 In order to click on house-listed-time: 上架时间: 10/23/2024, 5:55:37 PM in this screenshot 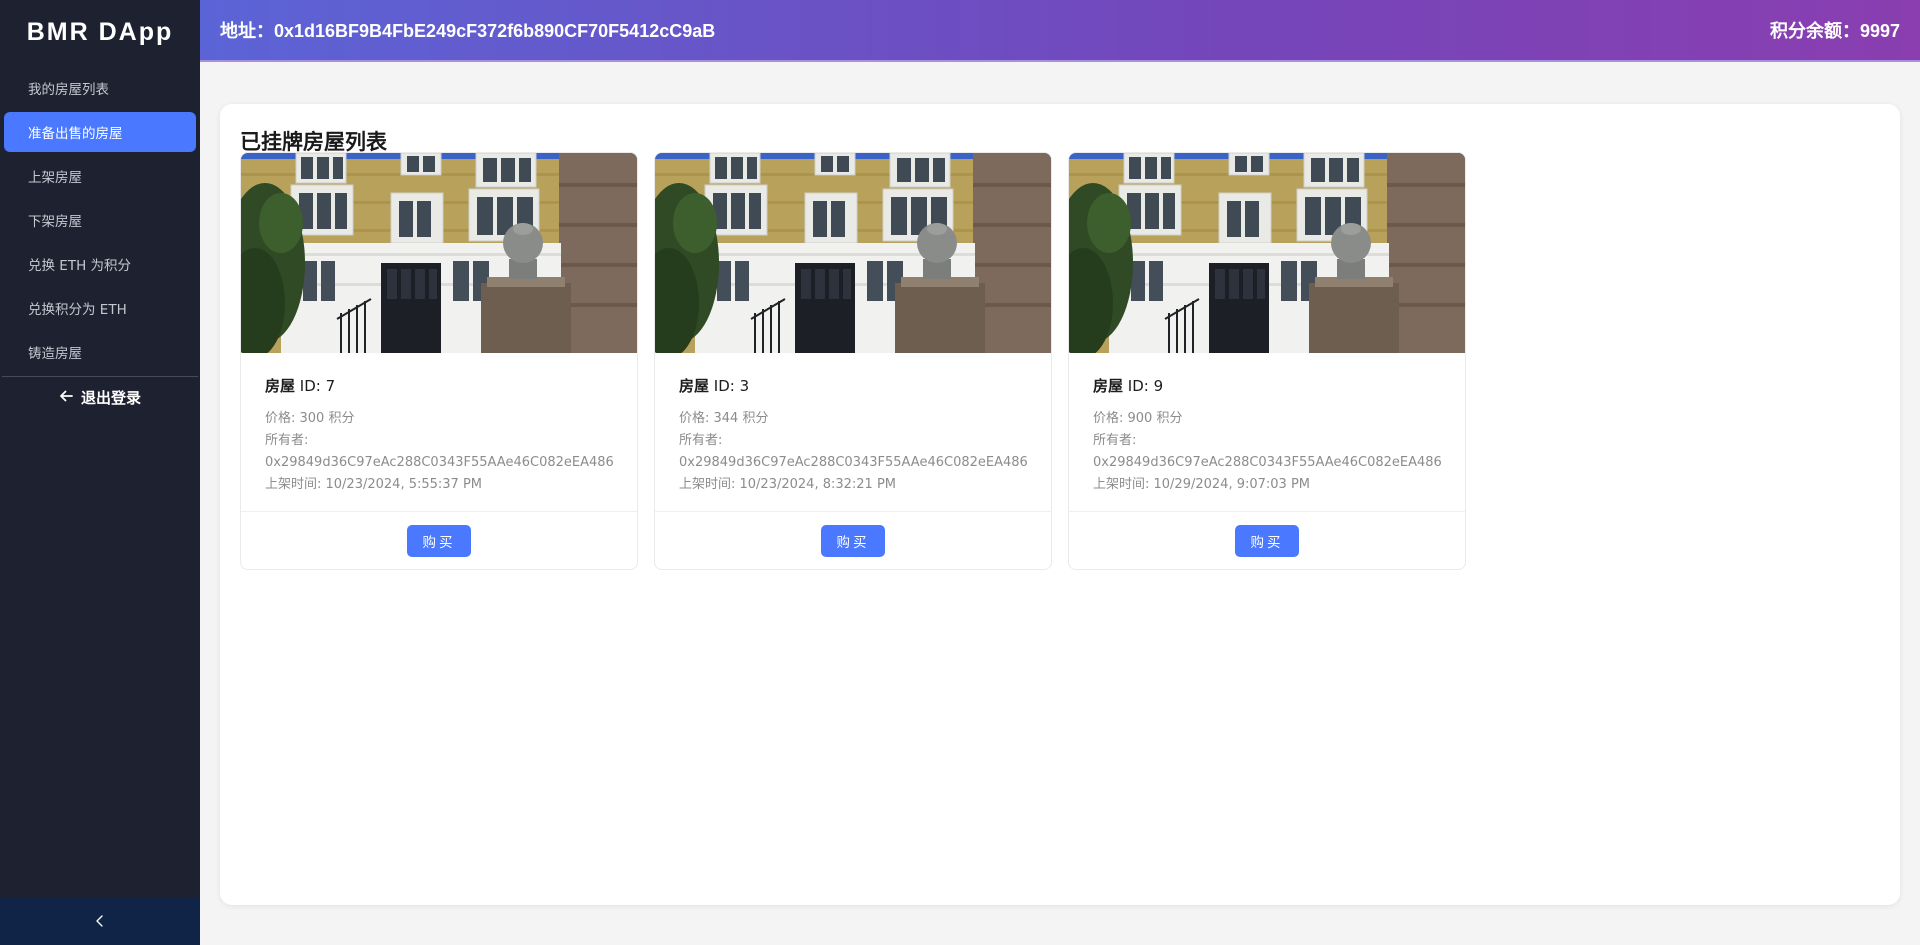, I will do `click(374, 484)`.